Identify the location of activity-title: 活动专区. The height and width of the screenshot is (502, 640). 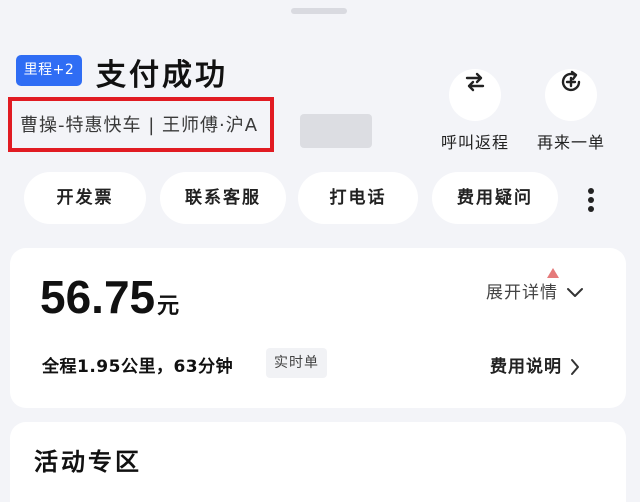
(88, 462).